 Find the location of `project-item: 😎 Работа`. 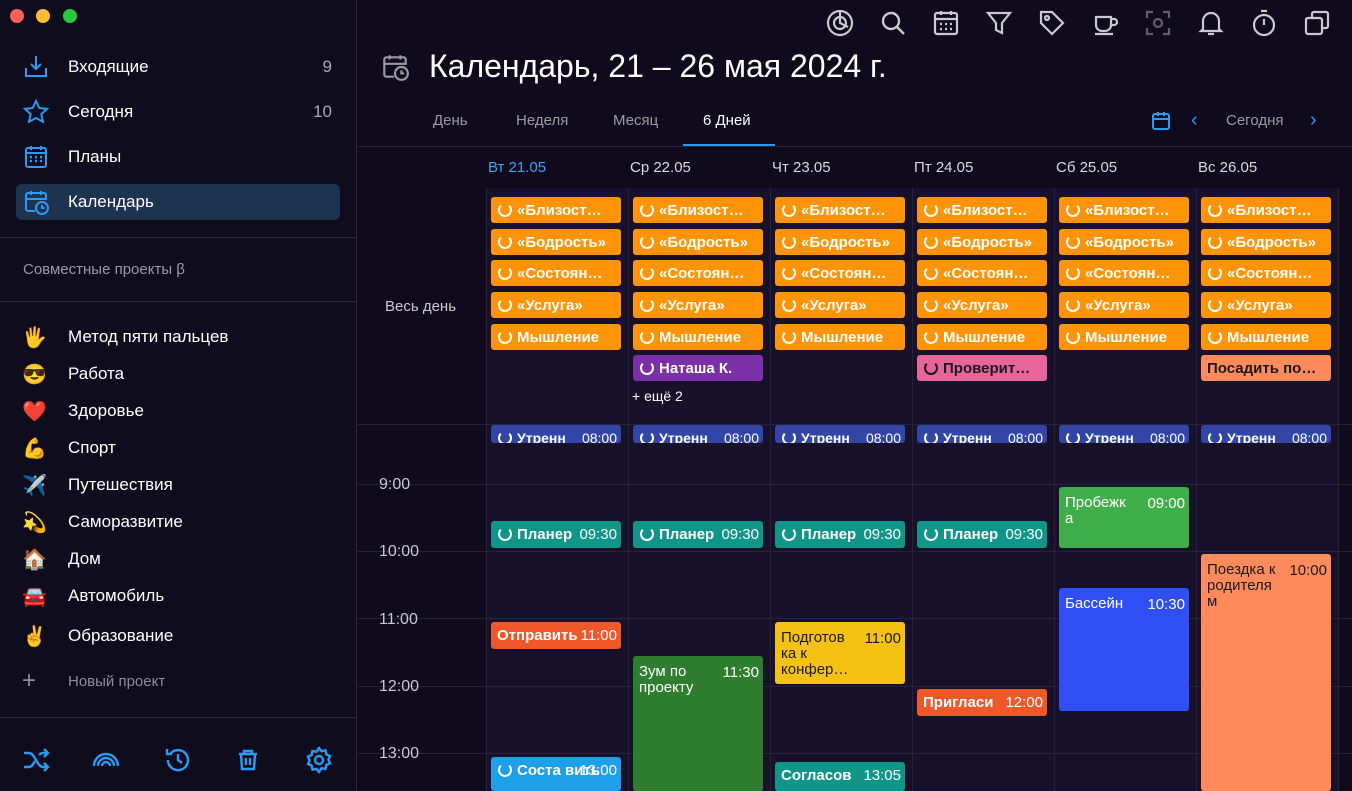

project-item: 😎 Работа is located at coordinates (182, 374).